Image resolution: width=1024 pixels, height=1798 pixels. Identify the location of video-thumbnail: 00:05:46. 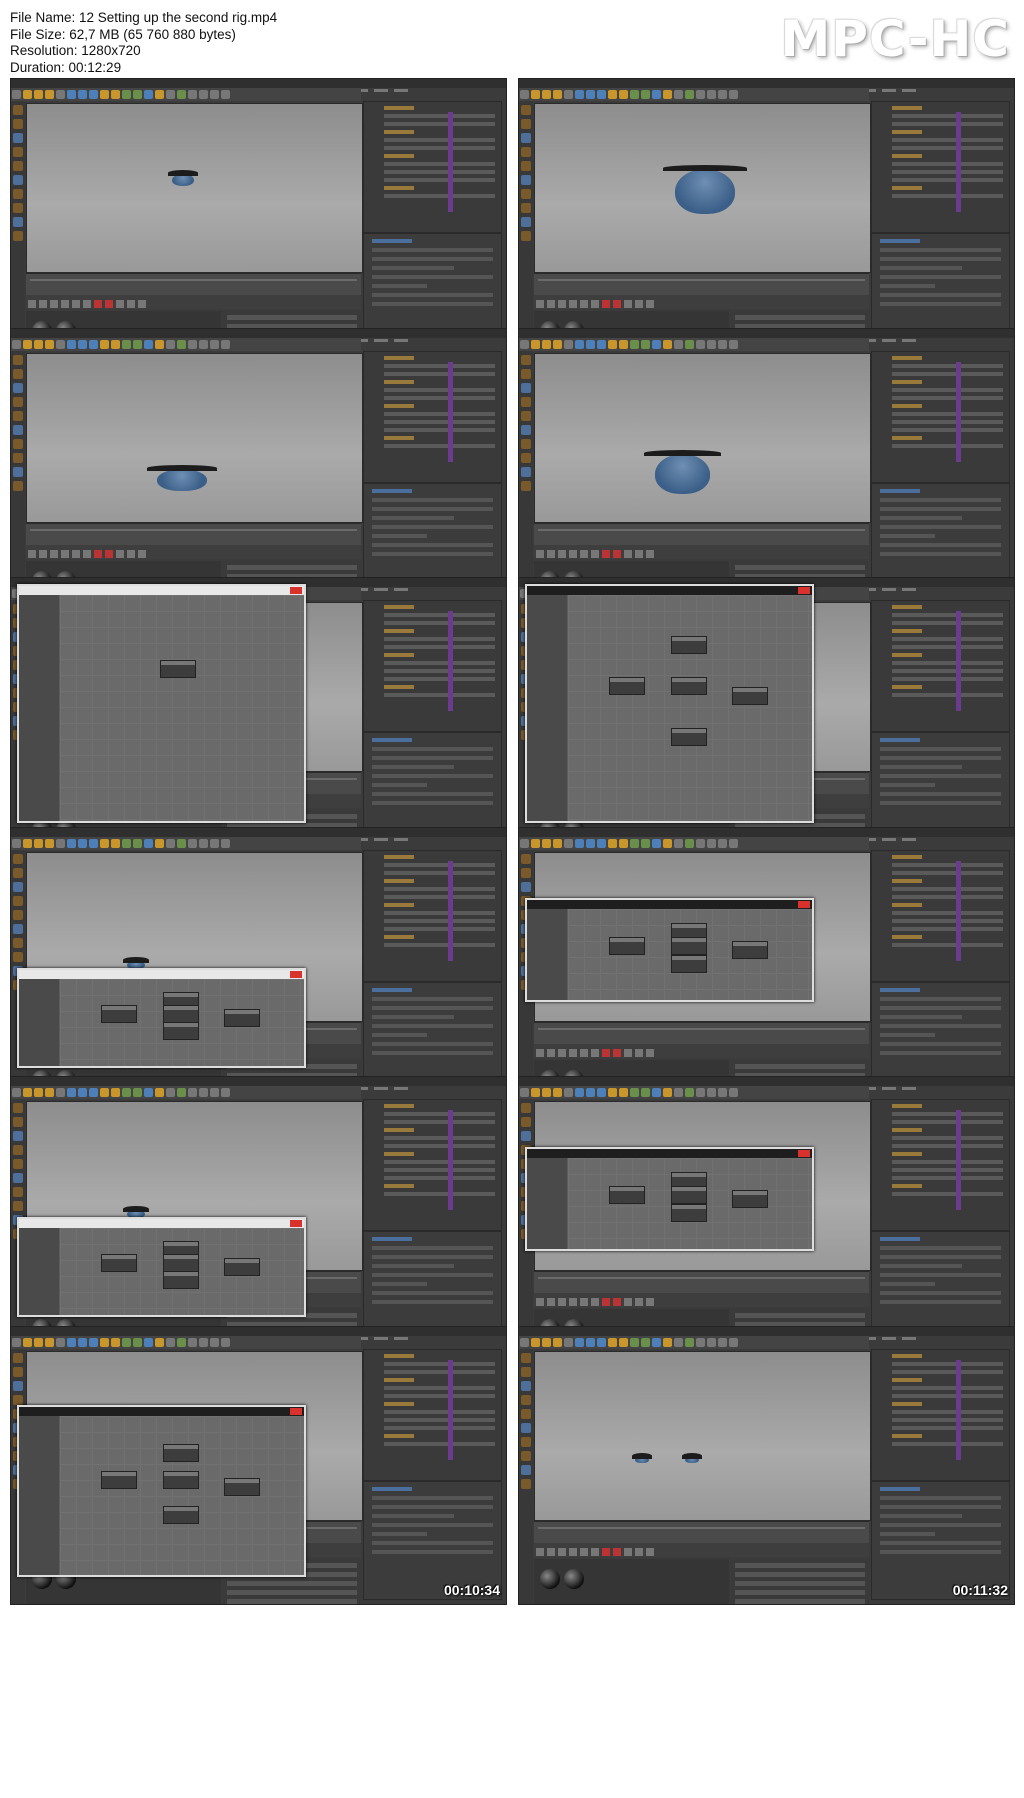
(766, 716).